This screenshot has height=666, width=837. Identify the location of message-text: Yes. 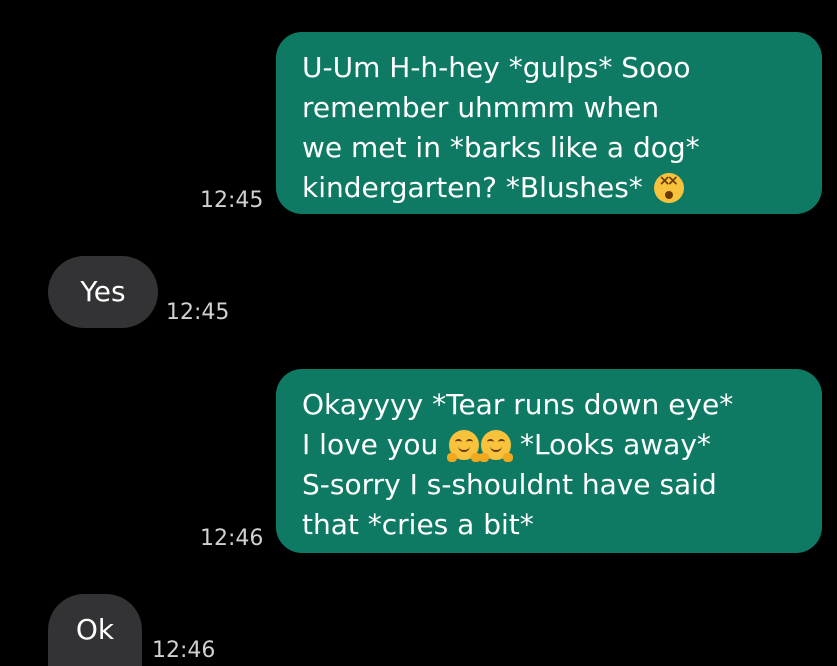
(103, 291).